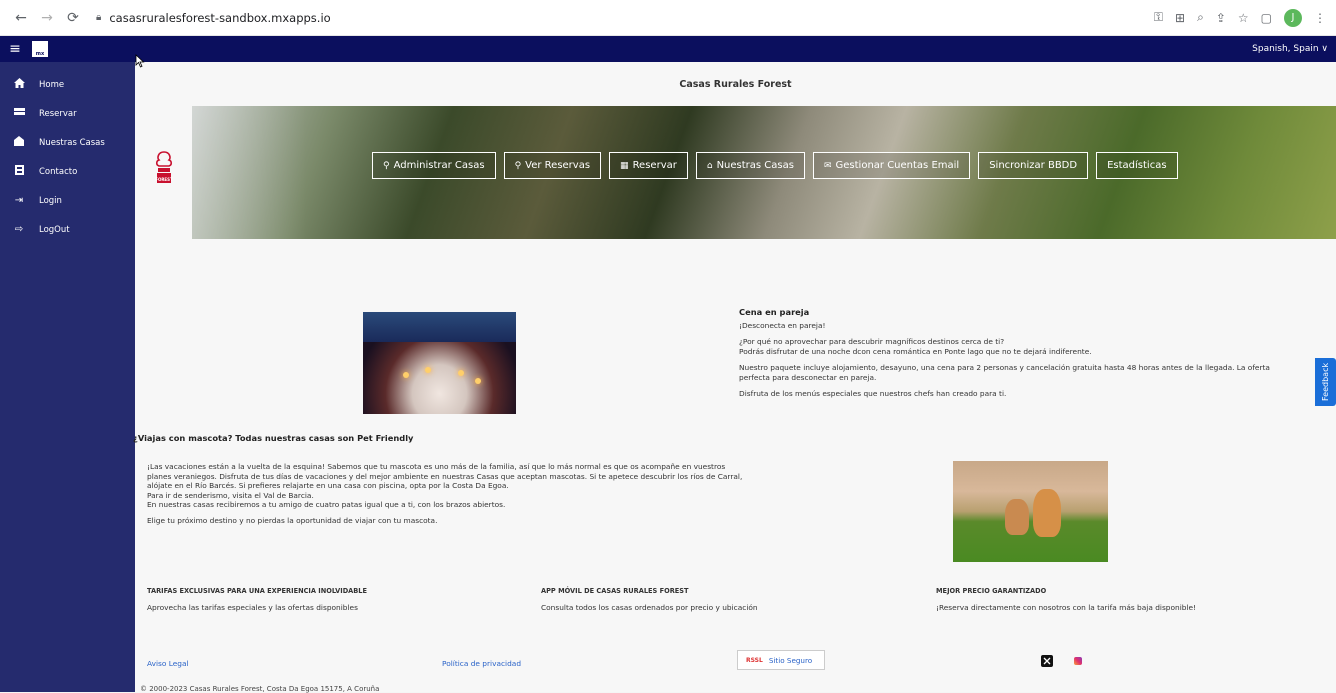 This screenshot has height=693, width=1336. What do you see at coordinates (72, 142) in the screenshot?
I see `sidebar-item-label: Nuestras Casas` at bounding box center [72, 142].